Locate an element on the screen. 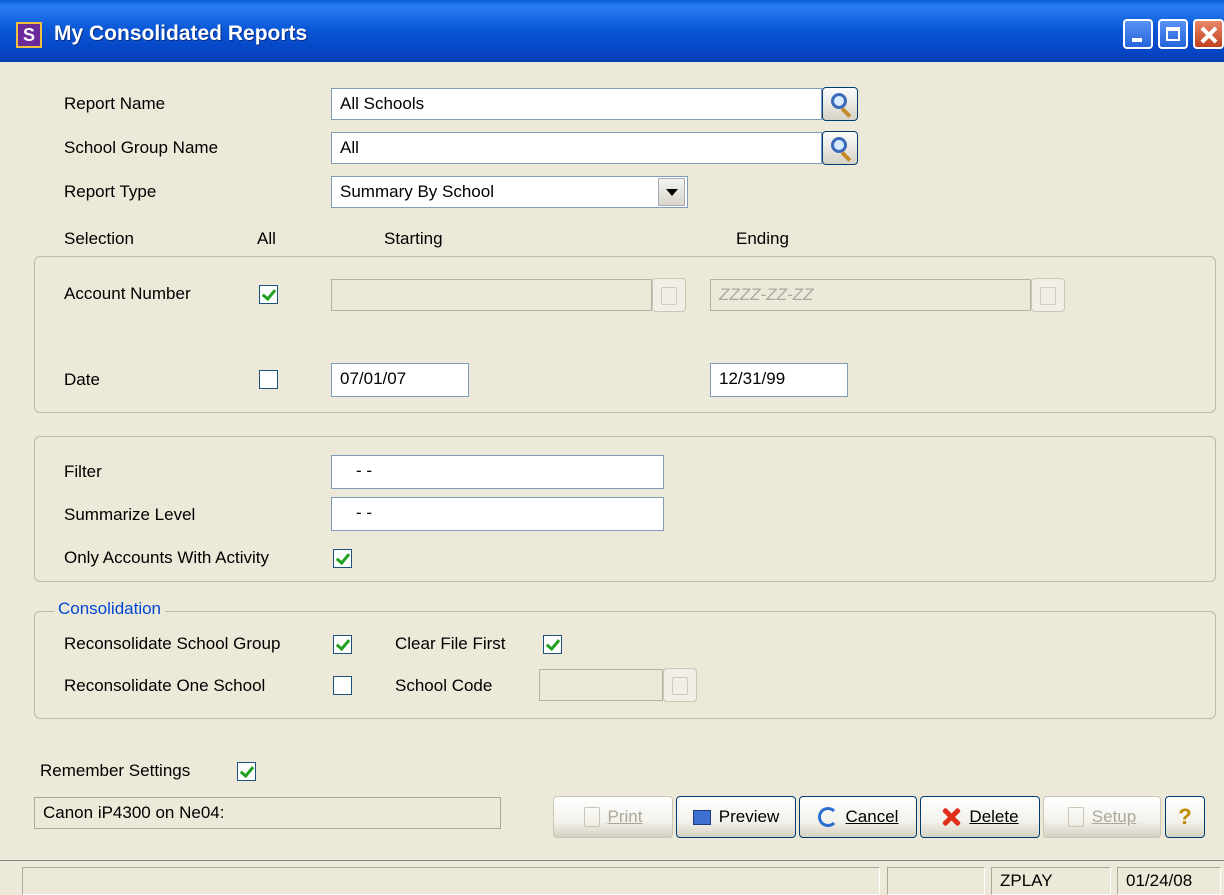  title-bar: S My Consolidated Reports is located at coordinates (612, 31).